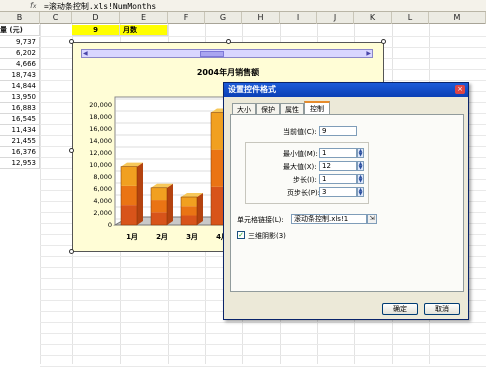  What do you see at coordinates (162, 237) in the screenshot?
I see `chart-x-tick-label: 2月` at bounding box center [162, 237].